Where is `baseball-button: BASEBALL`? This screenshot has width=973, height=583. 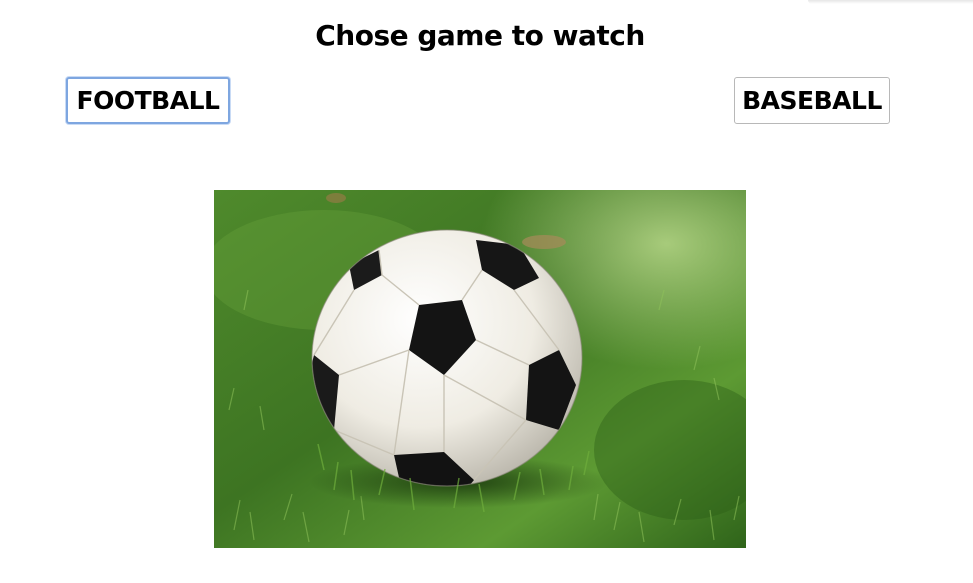
baseball-button: BASEBALL is located at coordinates (812, 100).